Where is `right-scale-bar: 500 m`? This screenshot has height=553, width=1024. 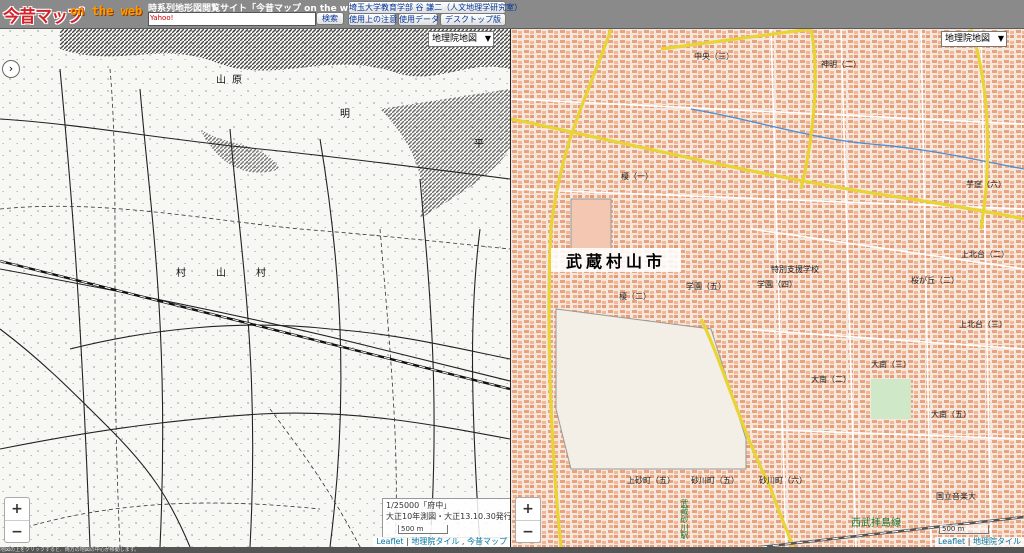
right-scale-bar: 500 m is located at coordinates (964, 529).